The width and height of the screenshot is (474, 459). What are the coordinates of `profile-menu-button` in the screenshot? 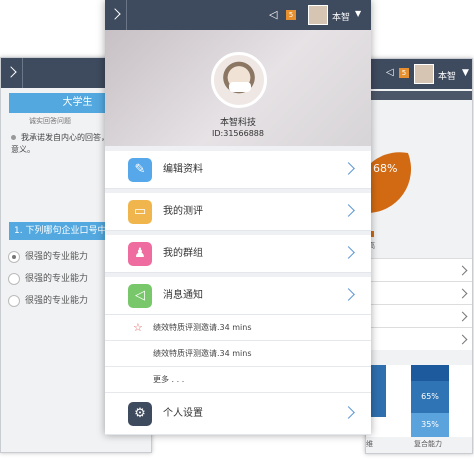 It's located at (116, 15).